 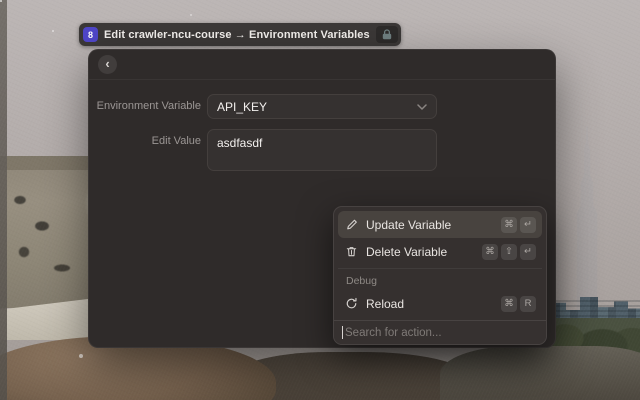 I want to click on pencil-icon, so click(x=351, y=225).